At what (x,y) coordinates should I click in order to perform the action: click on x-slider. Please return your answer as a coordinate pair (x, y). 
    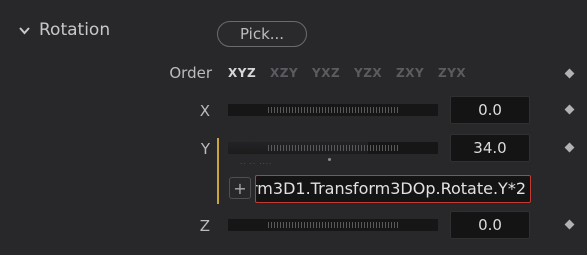
    Looking at the image, I should click on (333, 110).